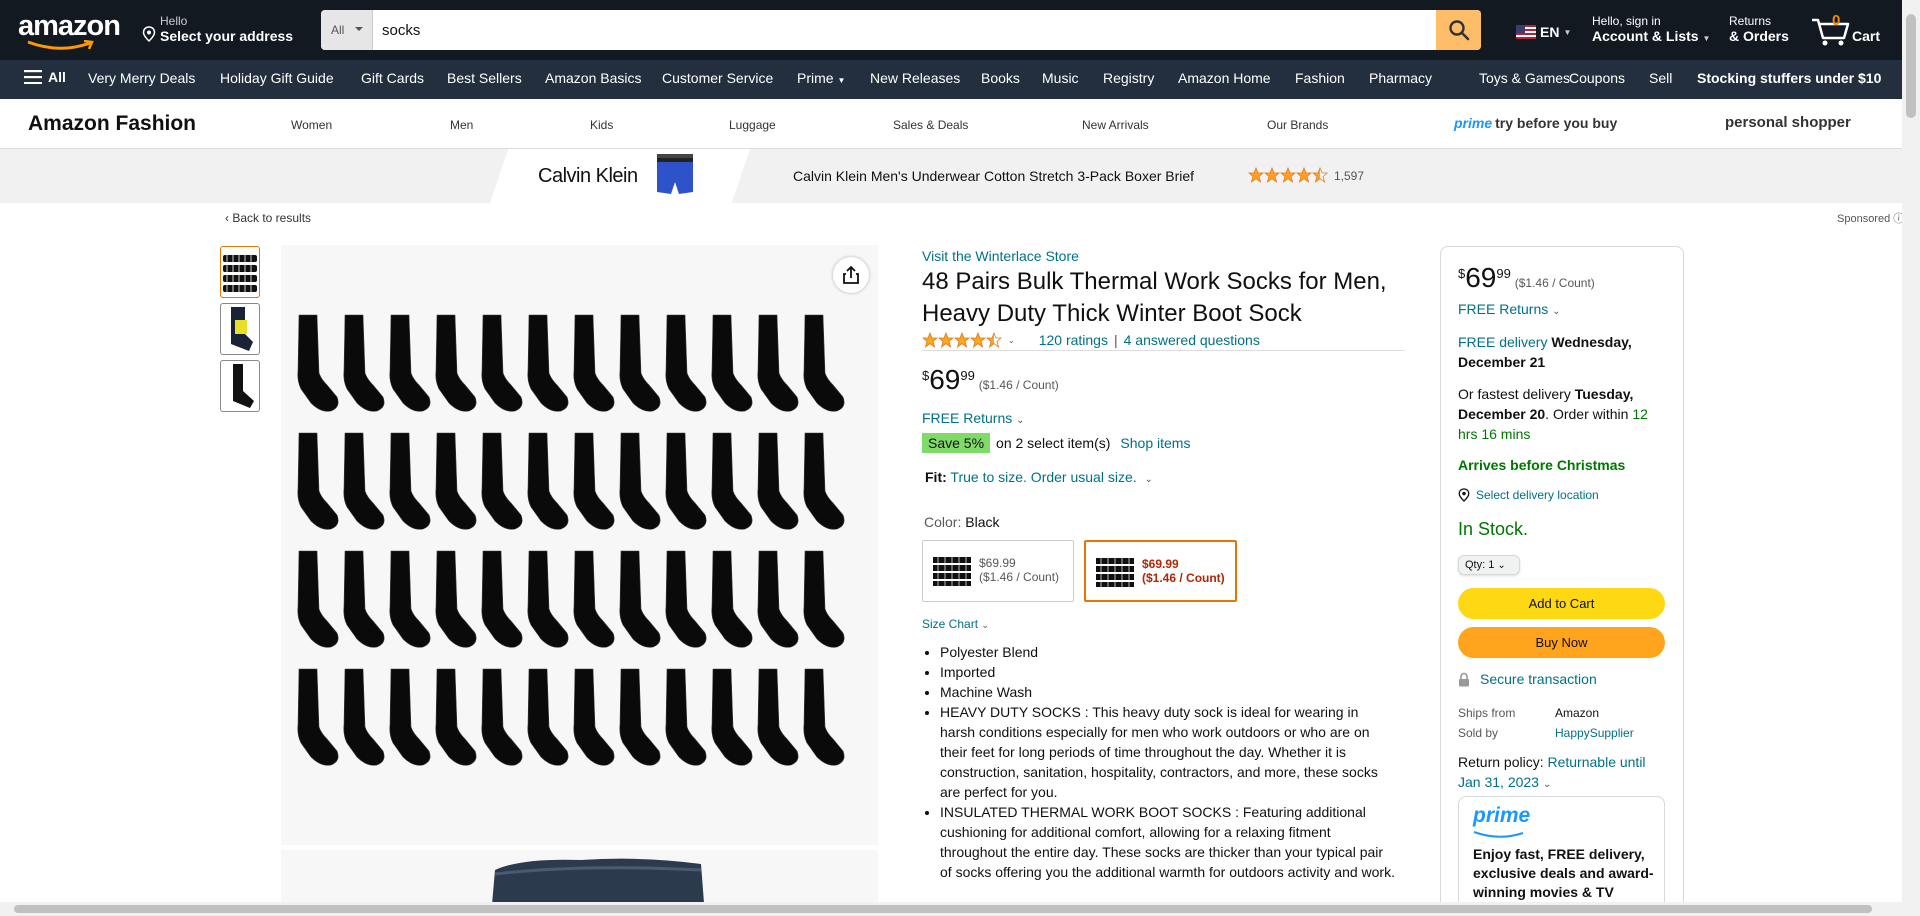 This screenshot has height=916, width=1920. What do you see at coordinates (1526, 32) in the screenshot?
I see `us-flag-icon` at bounding box center [1526, 32].